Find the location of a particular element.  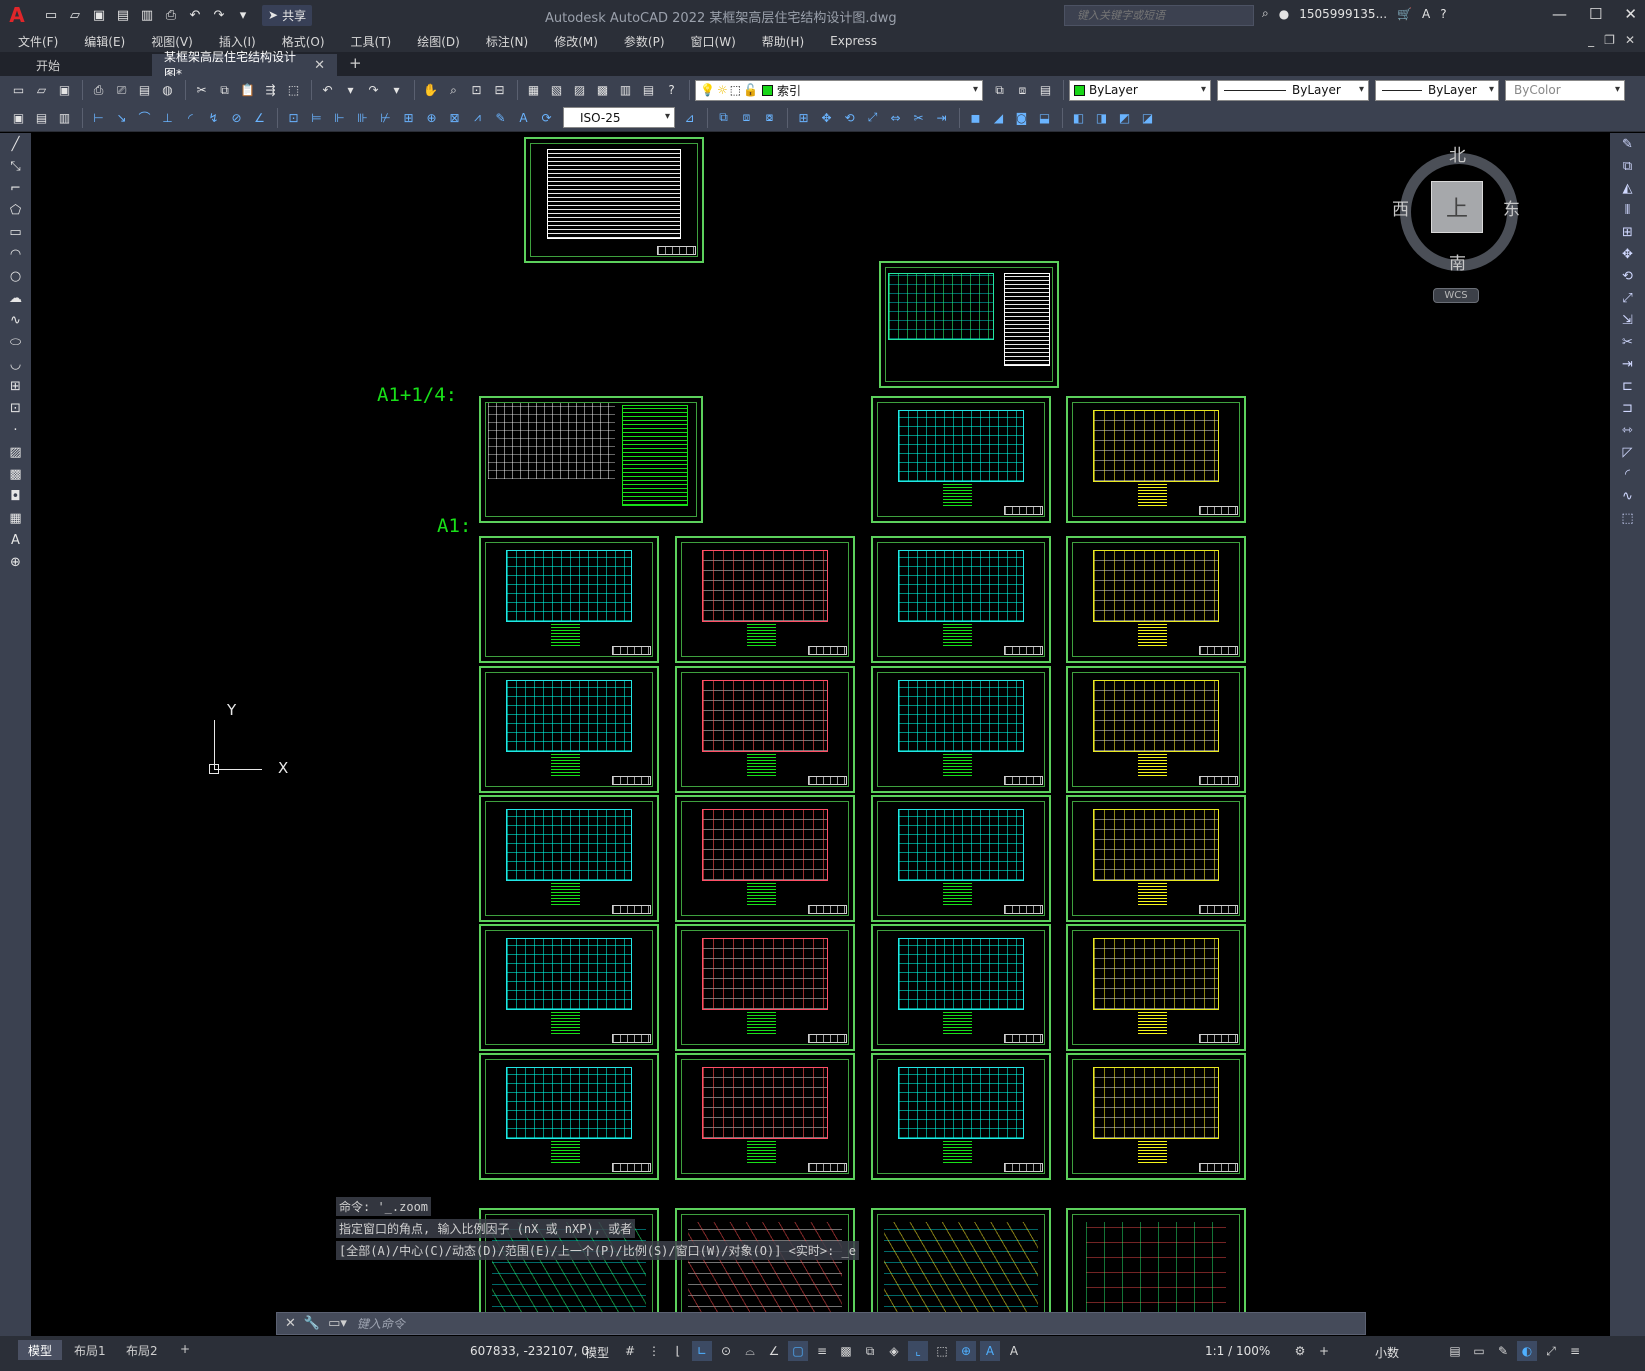

dimstyle-manager-icon: ⊿ is located at coordinates (689, 117).